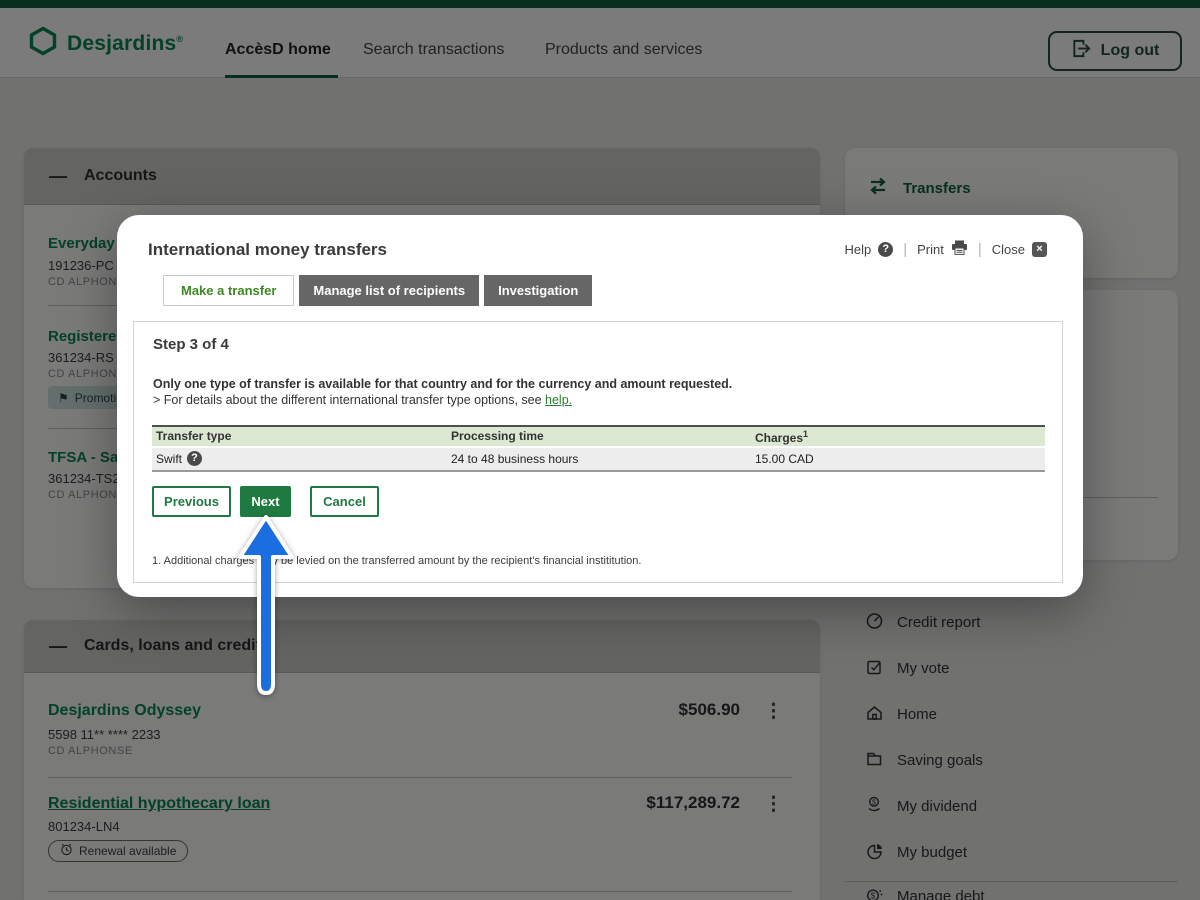  What do you see at coordinates (266, 605) in the screenshot?
I see `pointer-arrow` at bounding box center [266, 605].